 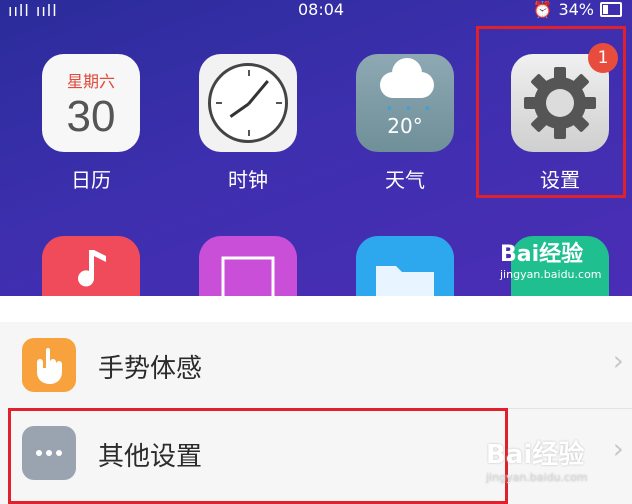 What do you see at coordinates (91, 180) in the screenshot?
I see `app-label: 日历` at bounding box center [91, 180].